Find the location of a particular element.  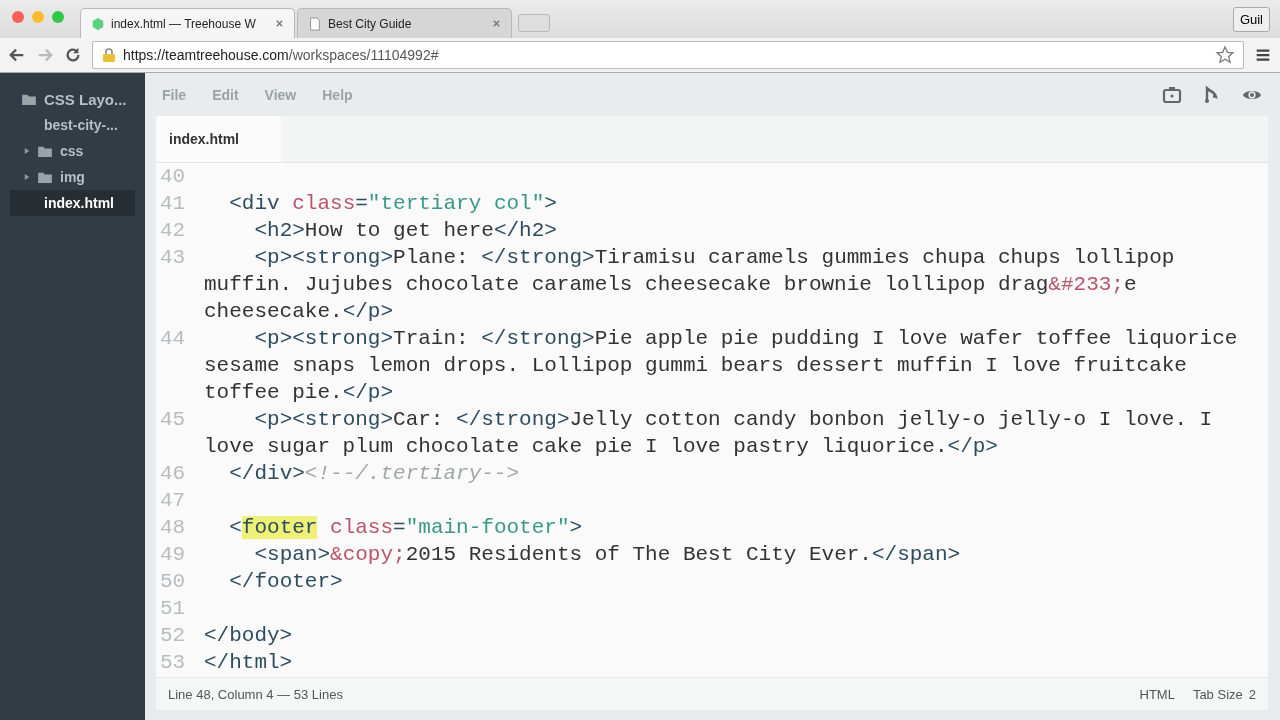

line-number: 53 is located at coordinates (173, 663).